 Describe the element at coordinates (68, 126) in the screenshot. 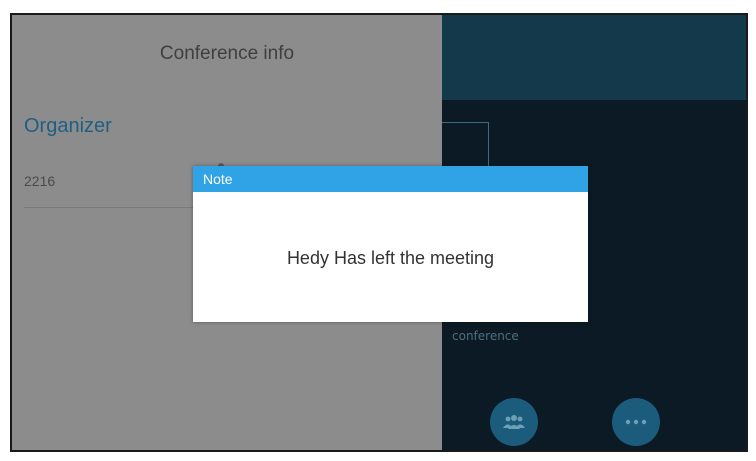

I see `organizer-heading: Organizer` at that location.